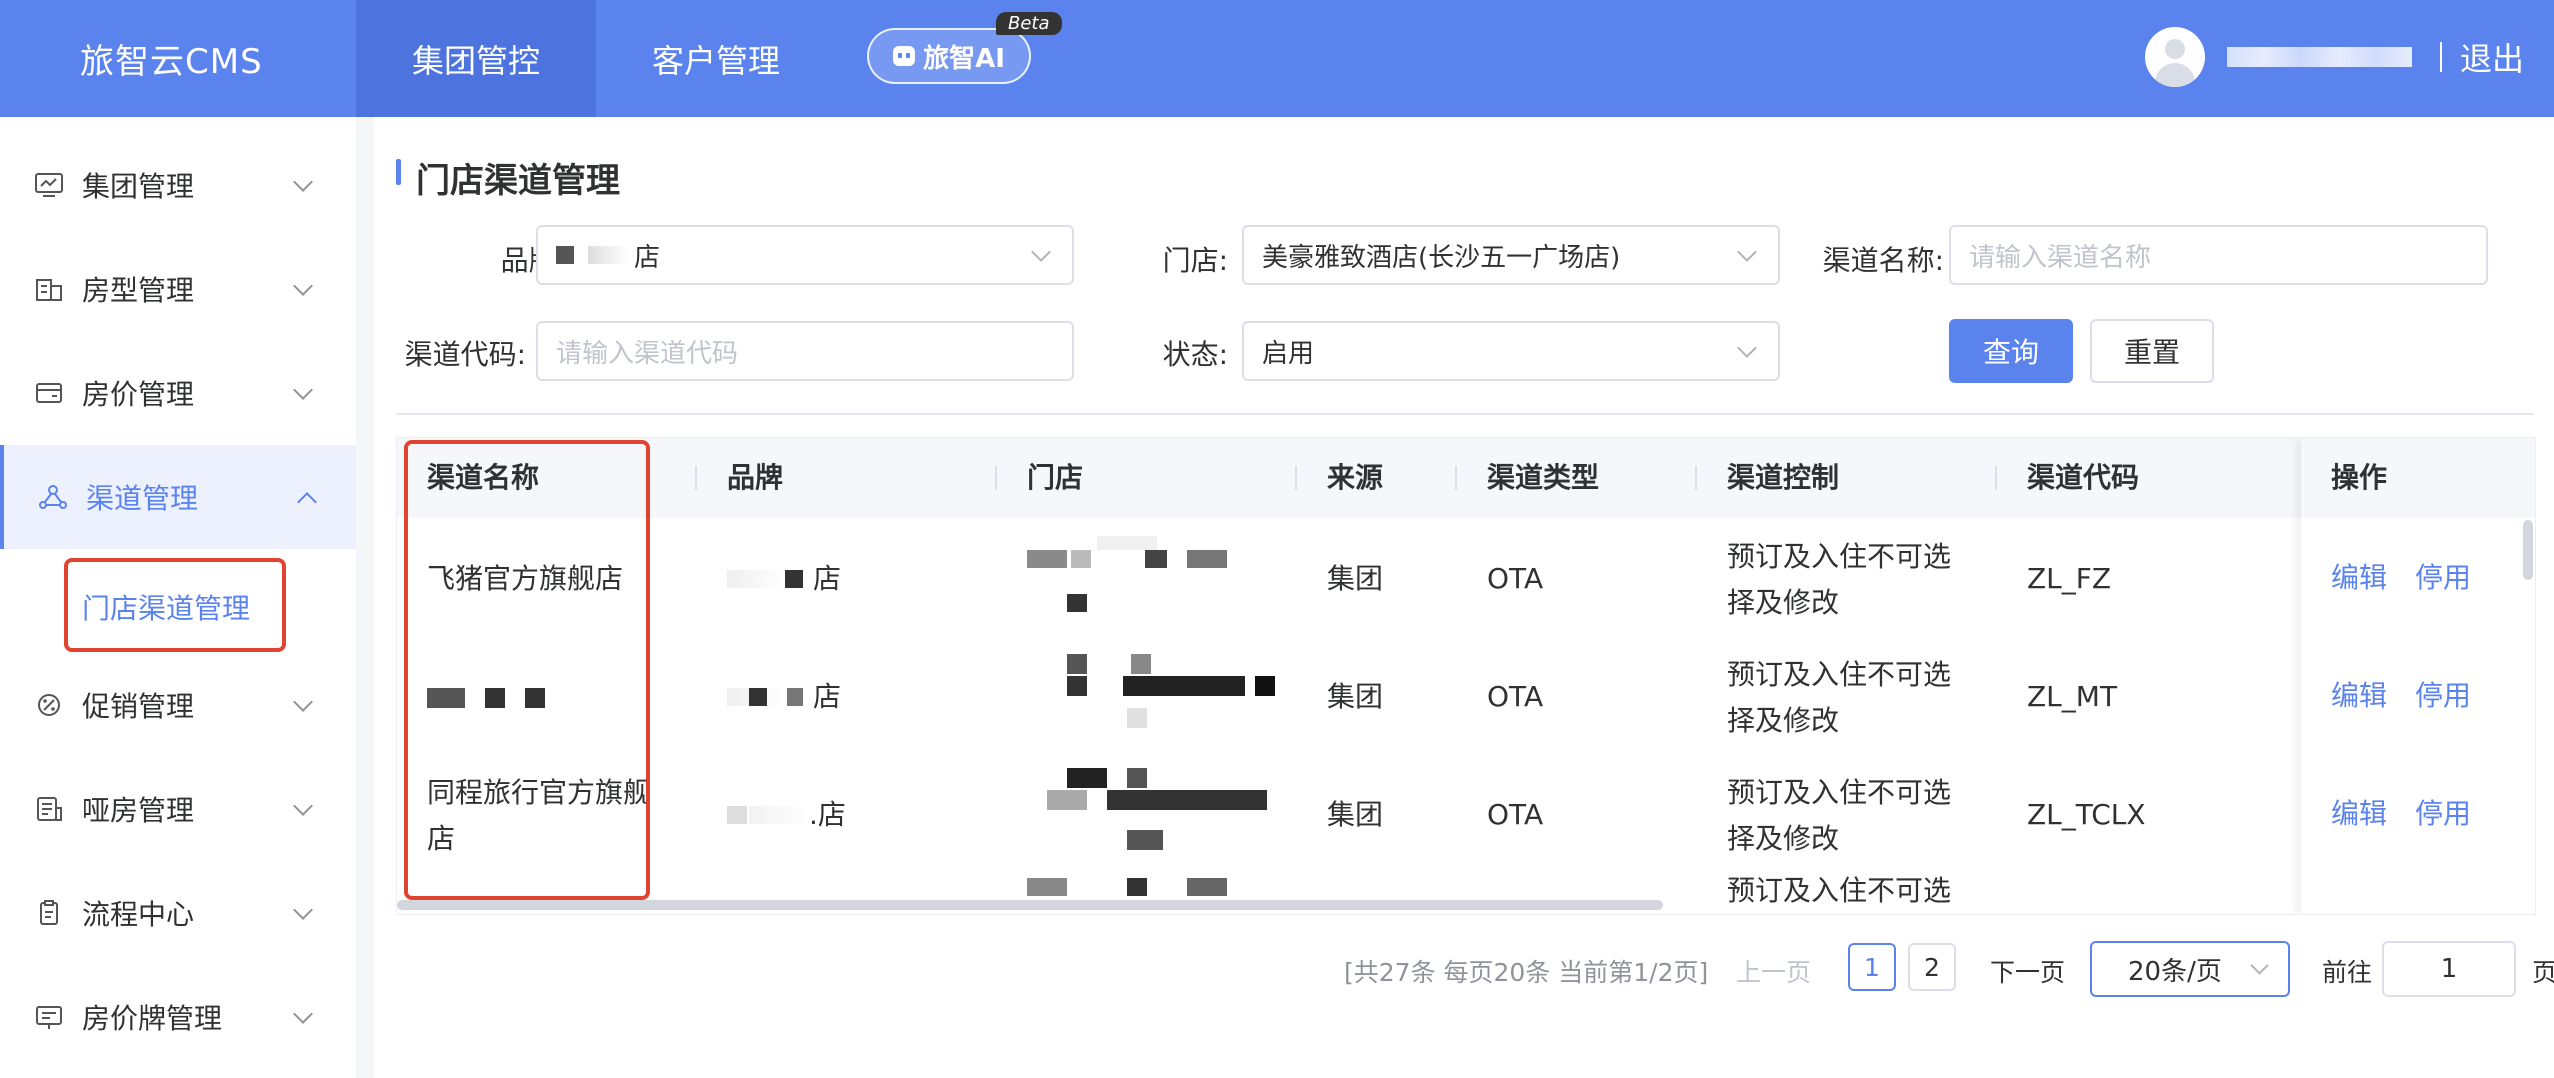 This screenshot has height=1078, width=2554. Describe the element at coordinates (2069, 578) in the screenshot. I see `cell-channel-code: ZL_FZ` at that location.